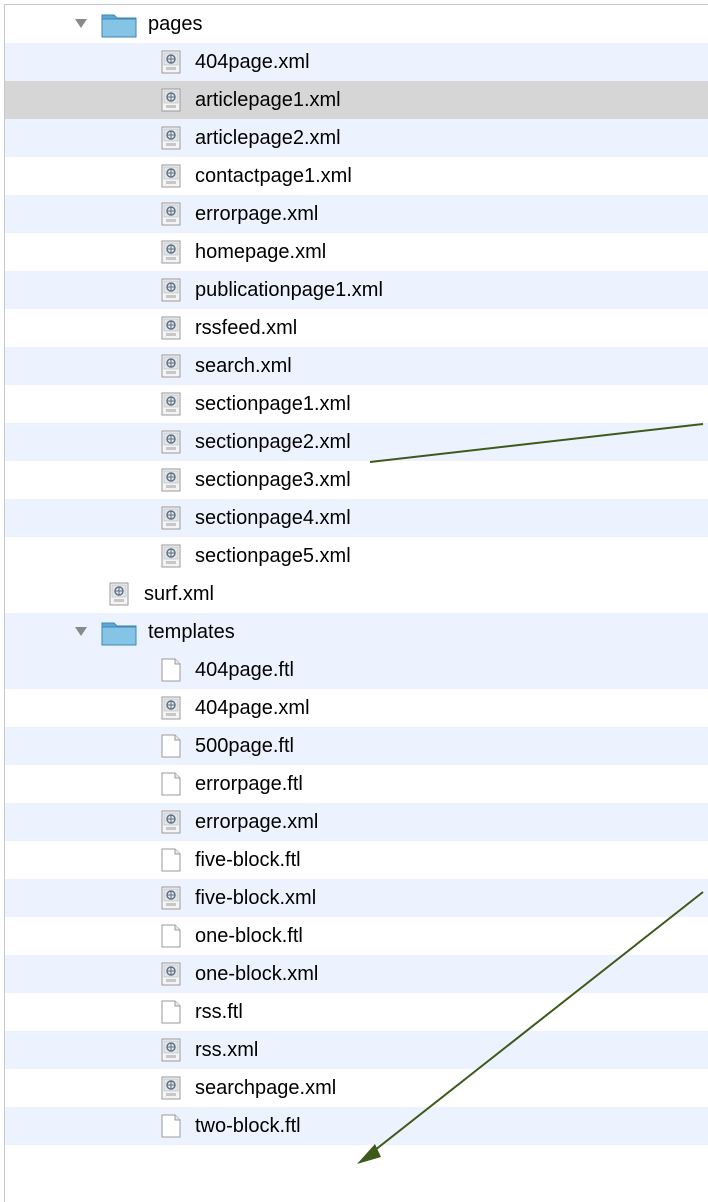 The width and height of the screenshot is (708, 1202). What do you see at coordinates (356, 974) in the screenshot?
I see `file-row: one-block.xml` at bounding box center [356, 974].